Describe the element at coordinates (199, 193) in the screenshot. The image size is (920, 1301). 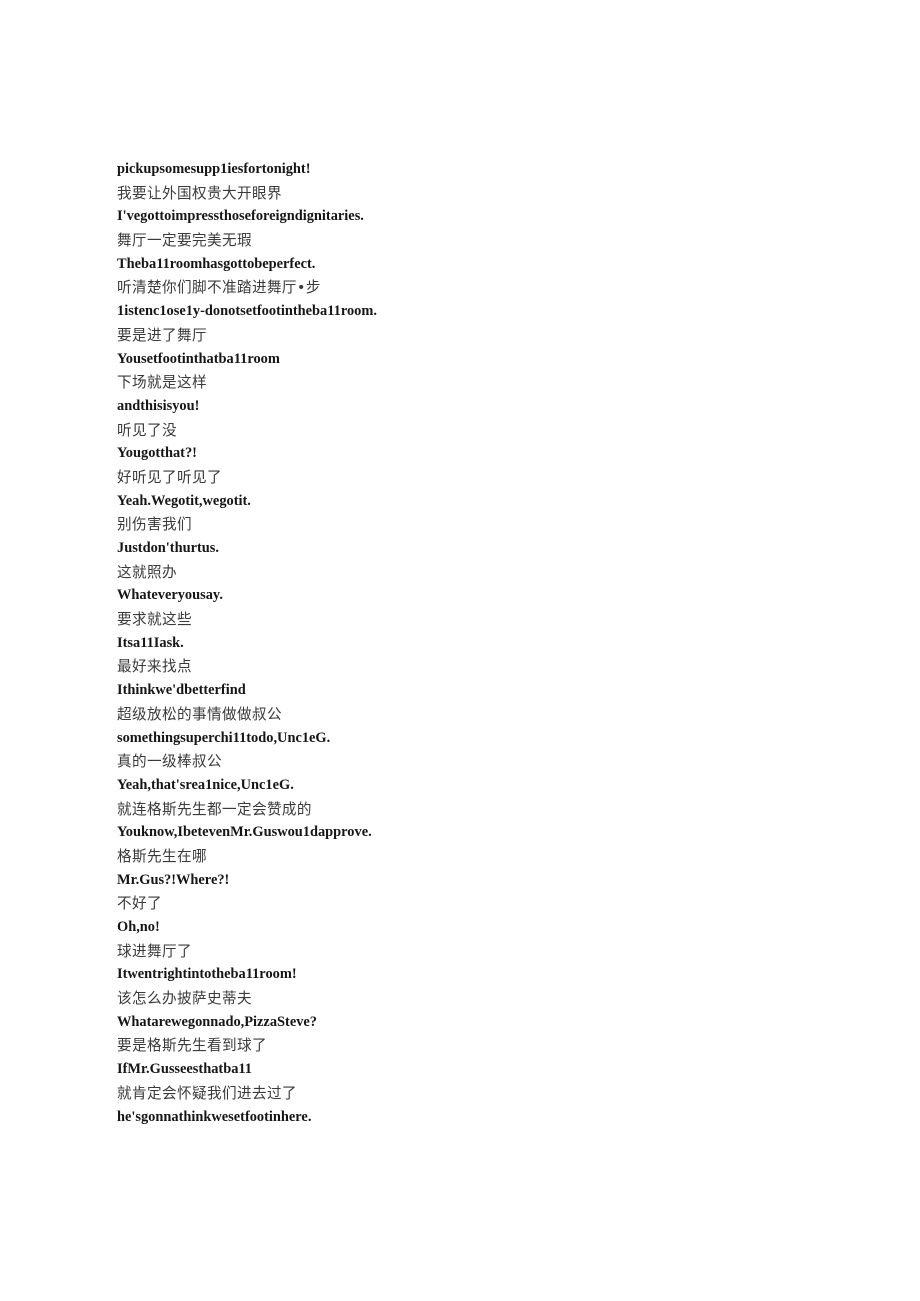
I see `subtitle-line-chinese: 我要让外国权贵大开眼界` at that location.